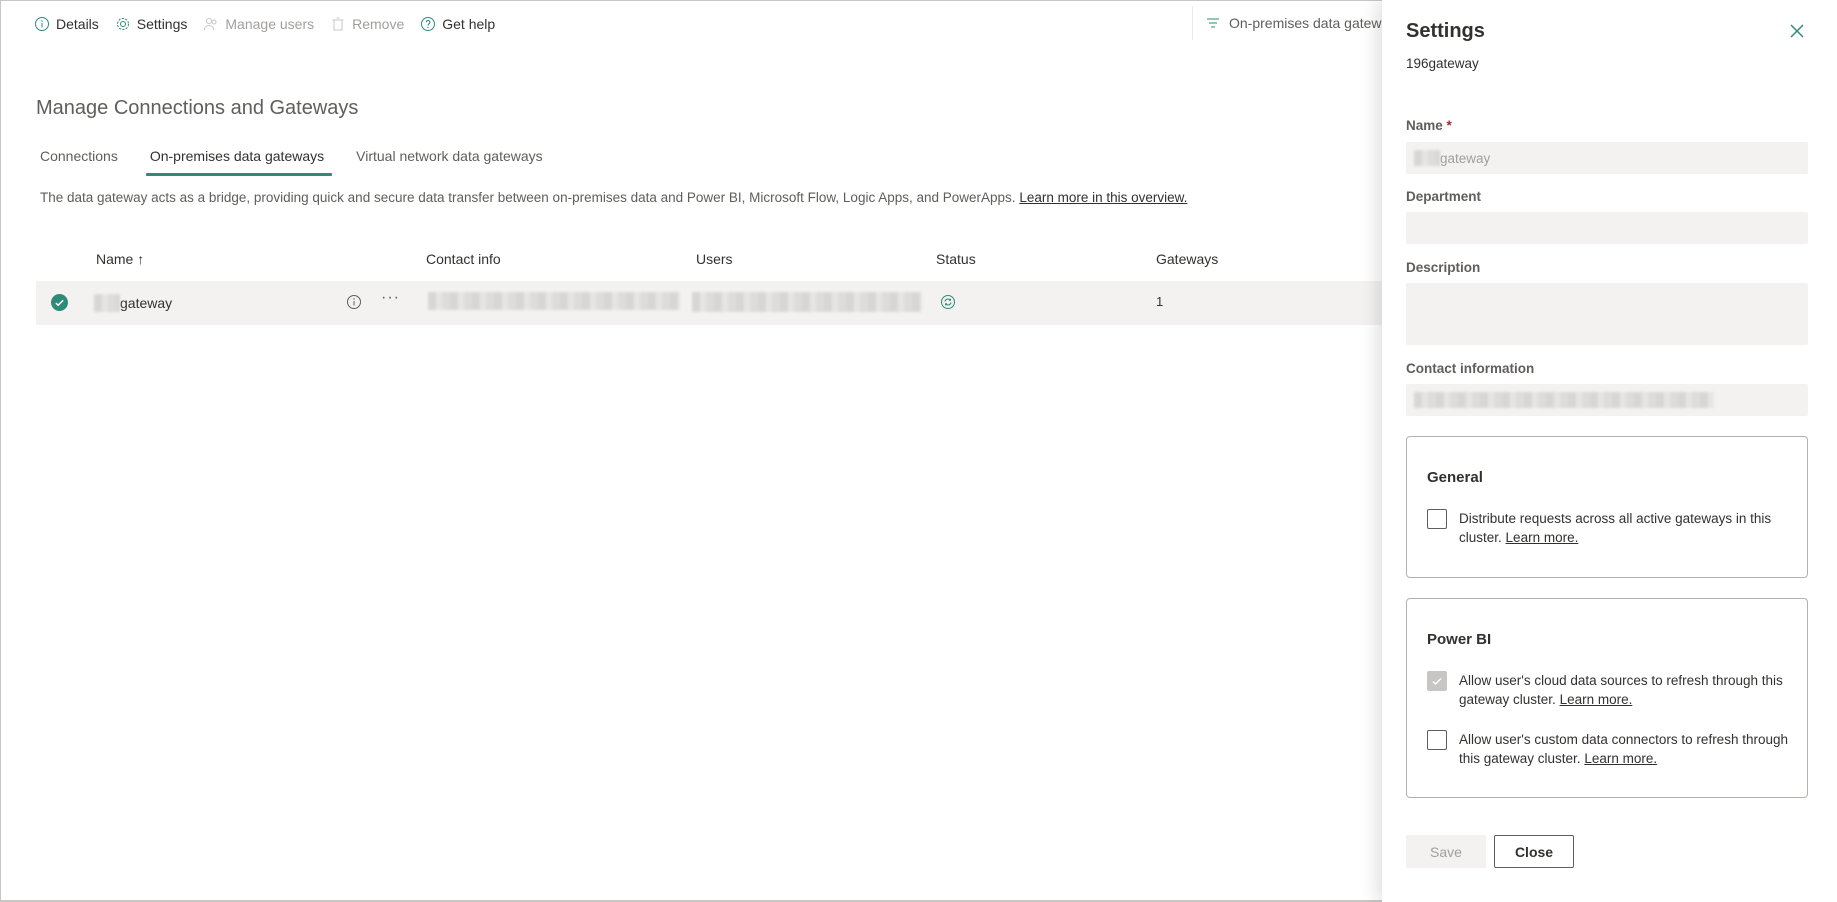  I want to click on distribute-learn-more-link: Learn more., so click(1542, 537).